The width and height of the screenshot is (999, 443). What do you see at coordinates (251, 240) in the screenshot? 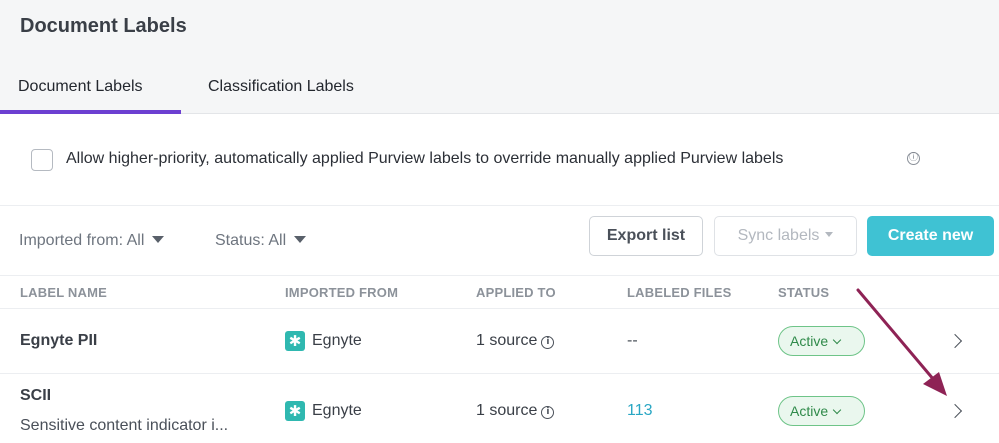
I see `status-filter-label: Status: All` at bounding box center [251, 240].